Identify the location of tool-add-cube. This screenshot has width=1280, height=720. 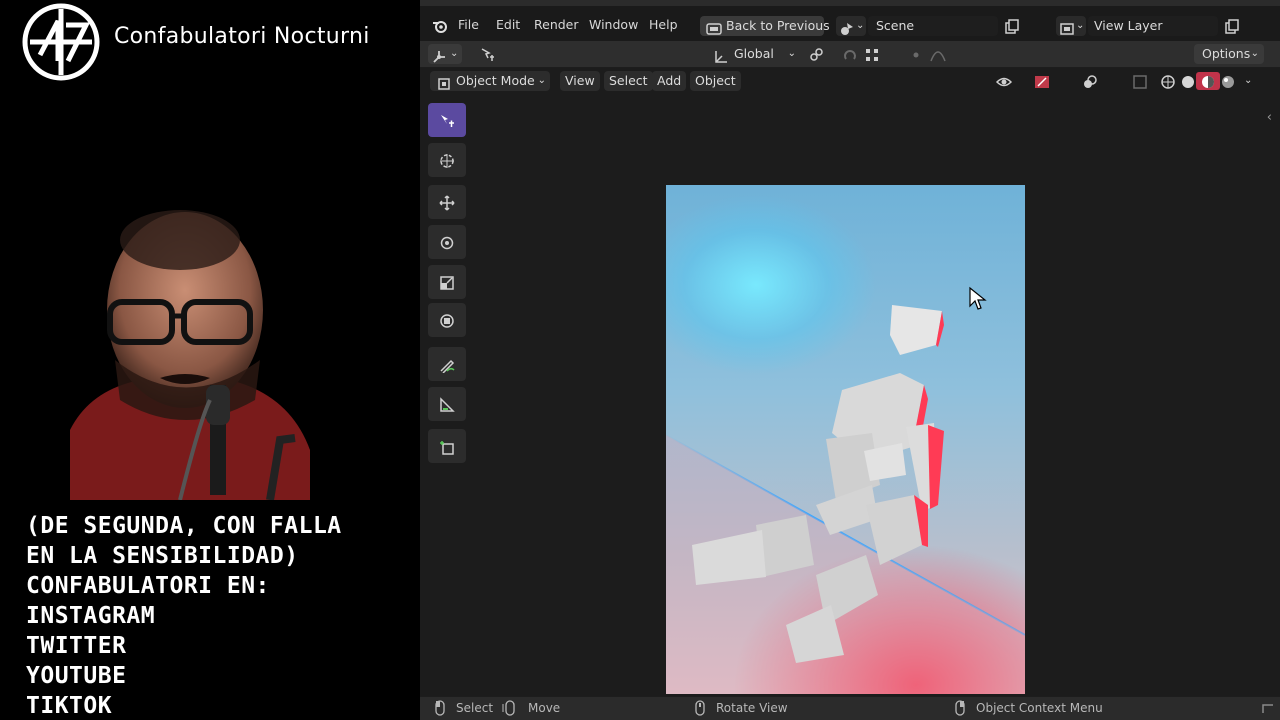
(447, 446).